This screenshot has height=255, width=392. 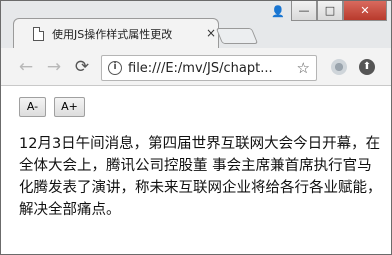 I want to click on minimize-button: —, so click(x=304, y=11).